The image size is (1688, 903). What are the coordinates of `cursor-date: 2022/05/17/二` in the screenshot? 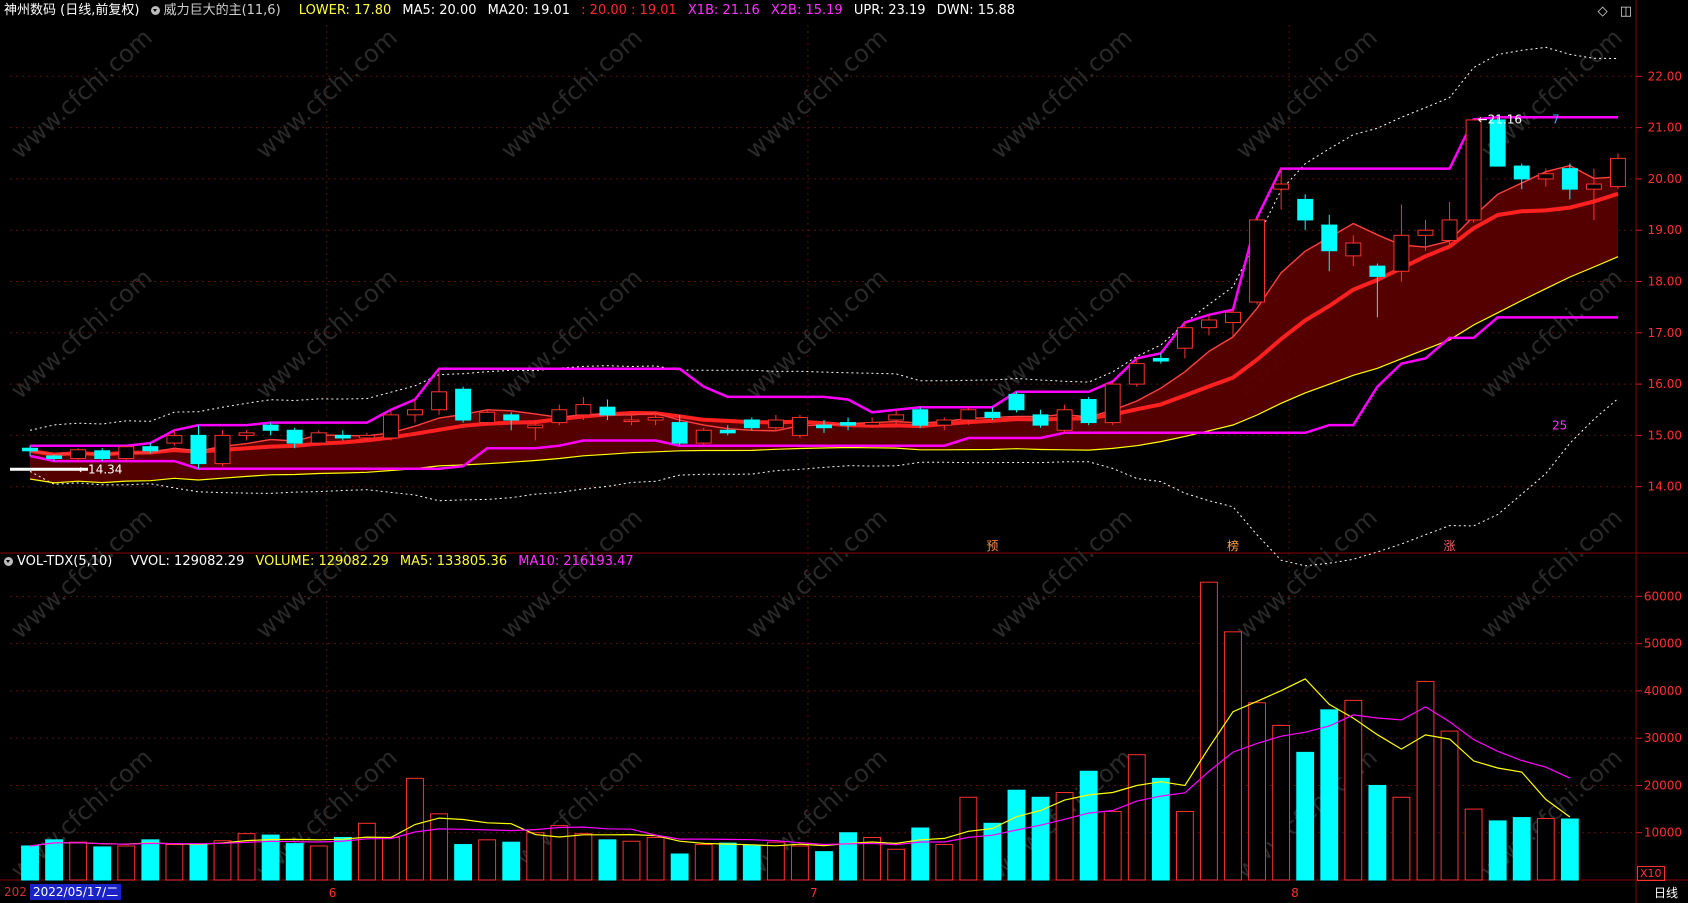 It's located at (76, 892).